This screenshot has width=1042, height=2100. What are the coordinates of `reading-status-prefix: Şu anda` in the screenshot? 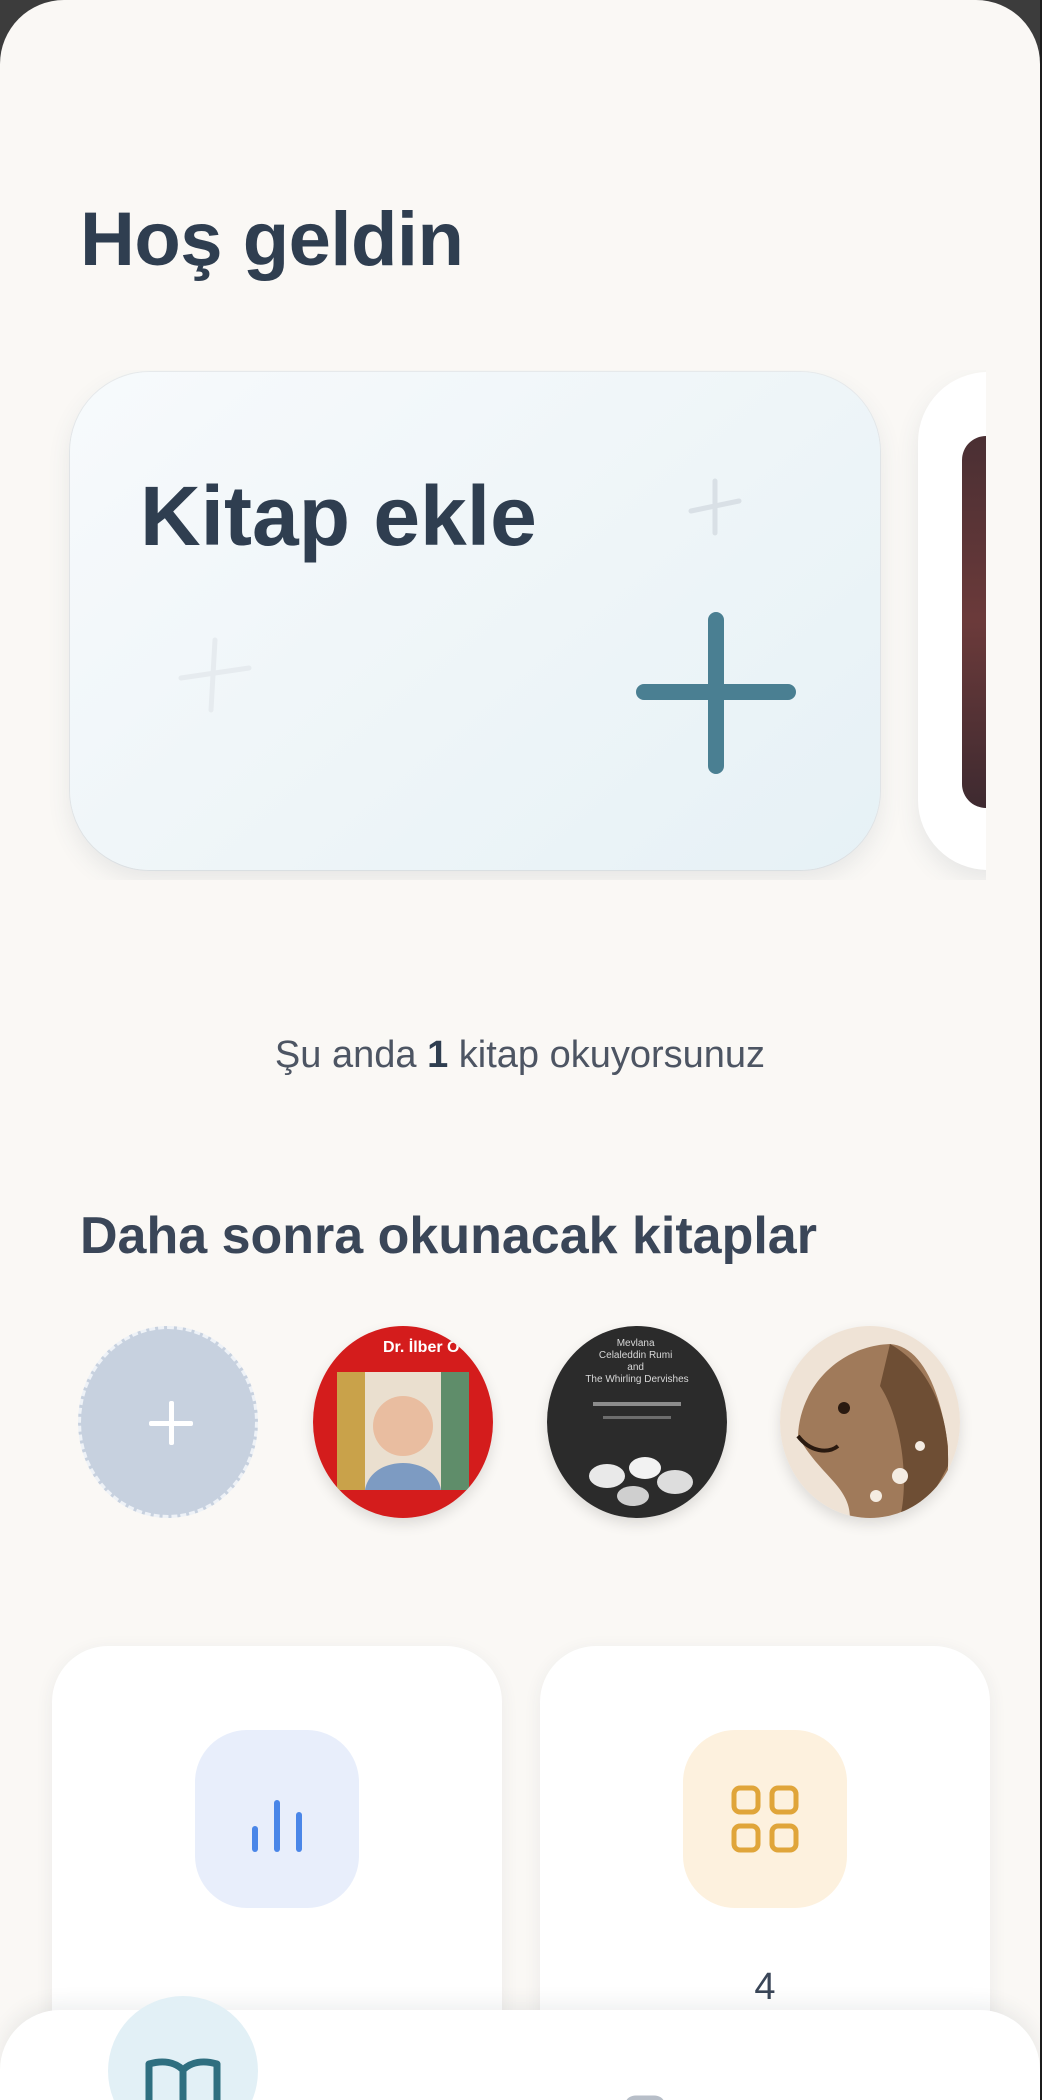 It's located at (345, 1055).